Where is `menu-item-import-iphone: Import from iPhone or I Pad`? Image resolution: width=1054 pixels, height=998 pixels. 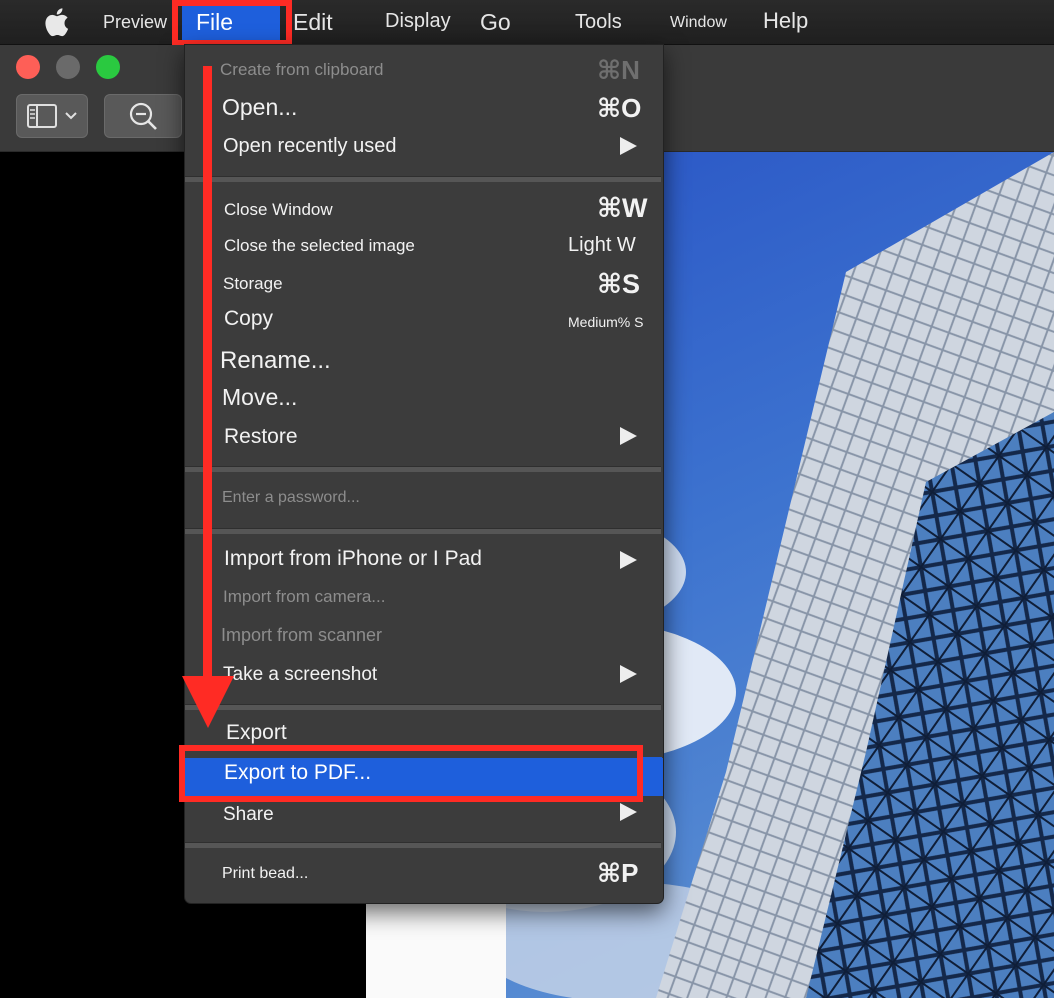
menu-item-import-iphone: Import from iPhone or I Pad is located at coordinates (353, 558).